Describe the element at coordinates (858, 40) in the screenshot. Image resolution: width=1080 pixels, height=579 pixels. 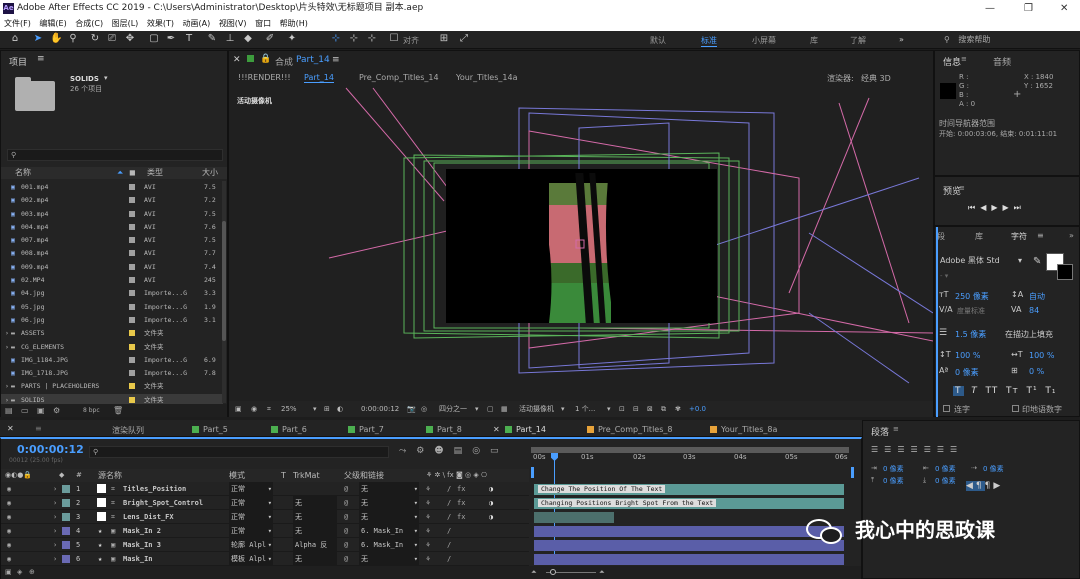
I see `workspace-learn: 了解` at that location.